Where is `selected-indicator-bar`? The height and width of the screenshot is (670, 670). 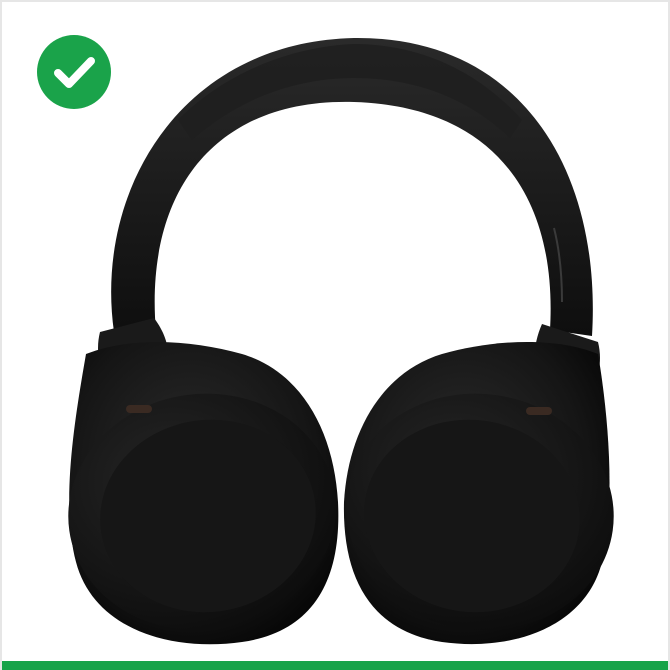 selected-indicator-bar is located at coordinates (335, 665).